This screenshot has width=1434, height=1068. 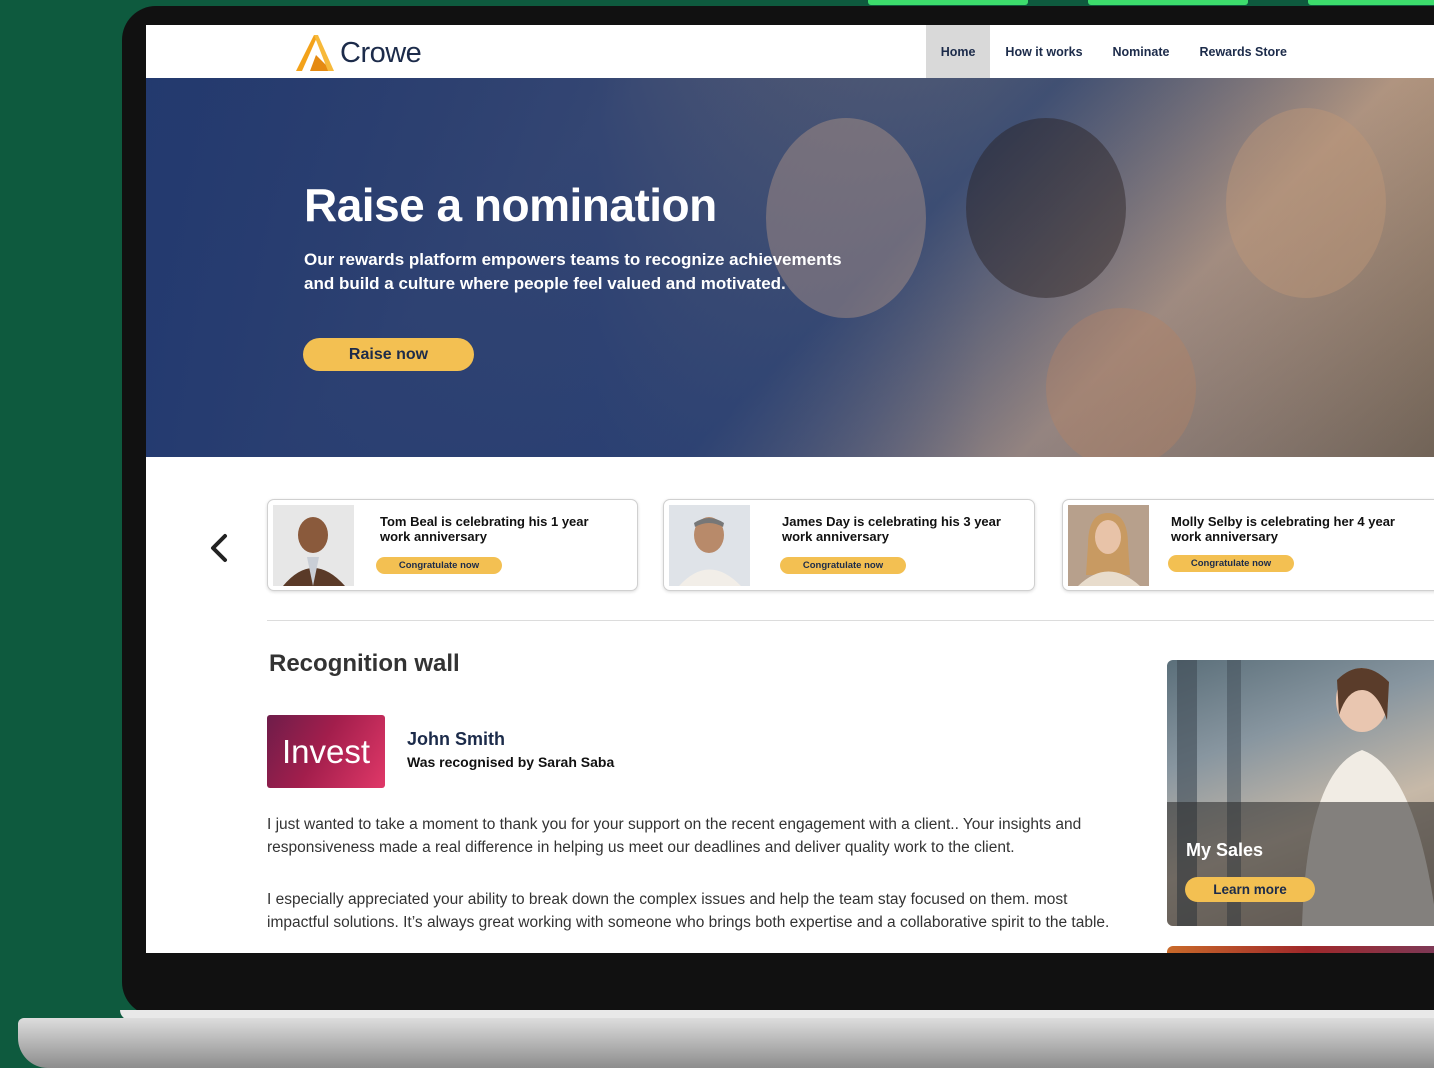 I want to click on my-sales-overlay, so click(x=1300, y=864).